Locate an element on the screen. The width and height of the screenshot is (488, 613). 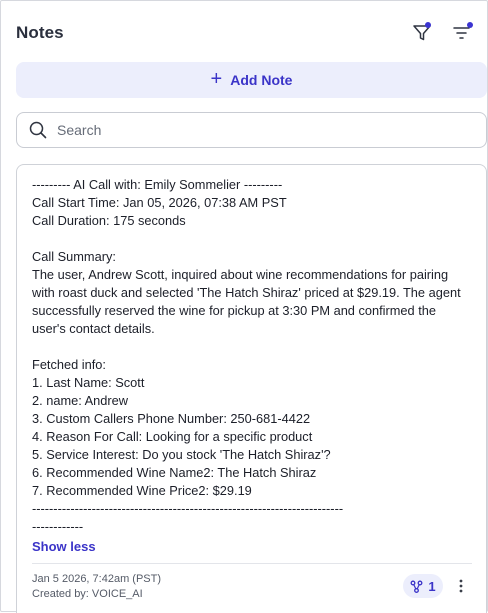
search-icon is located at coordinates (38, 130).